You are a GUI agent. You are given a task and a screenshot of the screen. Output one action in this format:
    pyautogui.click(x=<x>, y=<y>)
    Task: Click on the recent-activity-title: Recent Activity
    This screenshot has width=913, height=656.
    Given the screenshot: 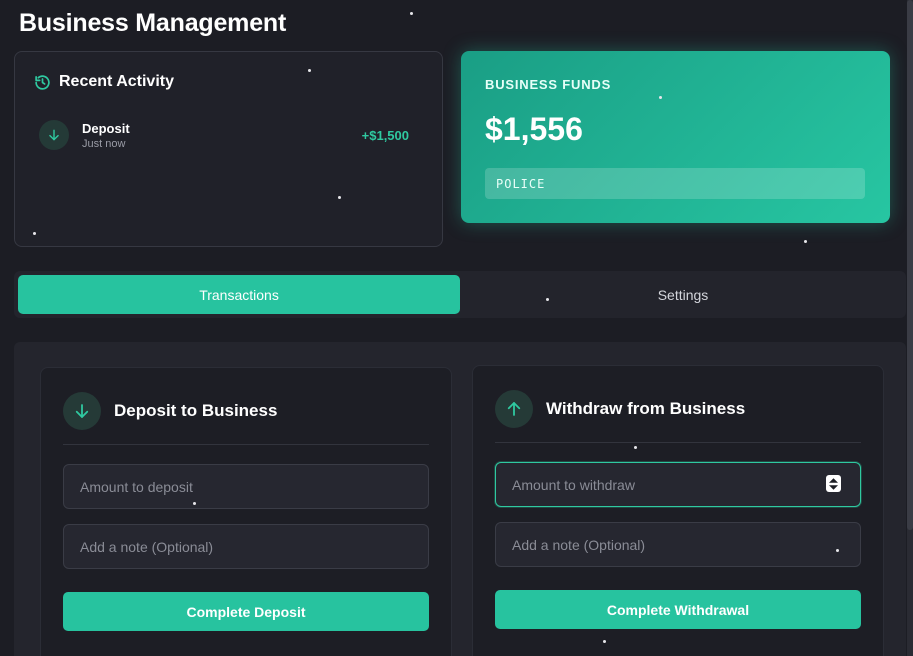 What is the action you would take?
    pyautogui.click(x=116, y=81)
    